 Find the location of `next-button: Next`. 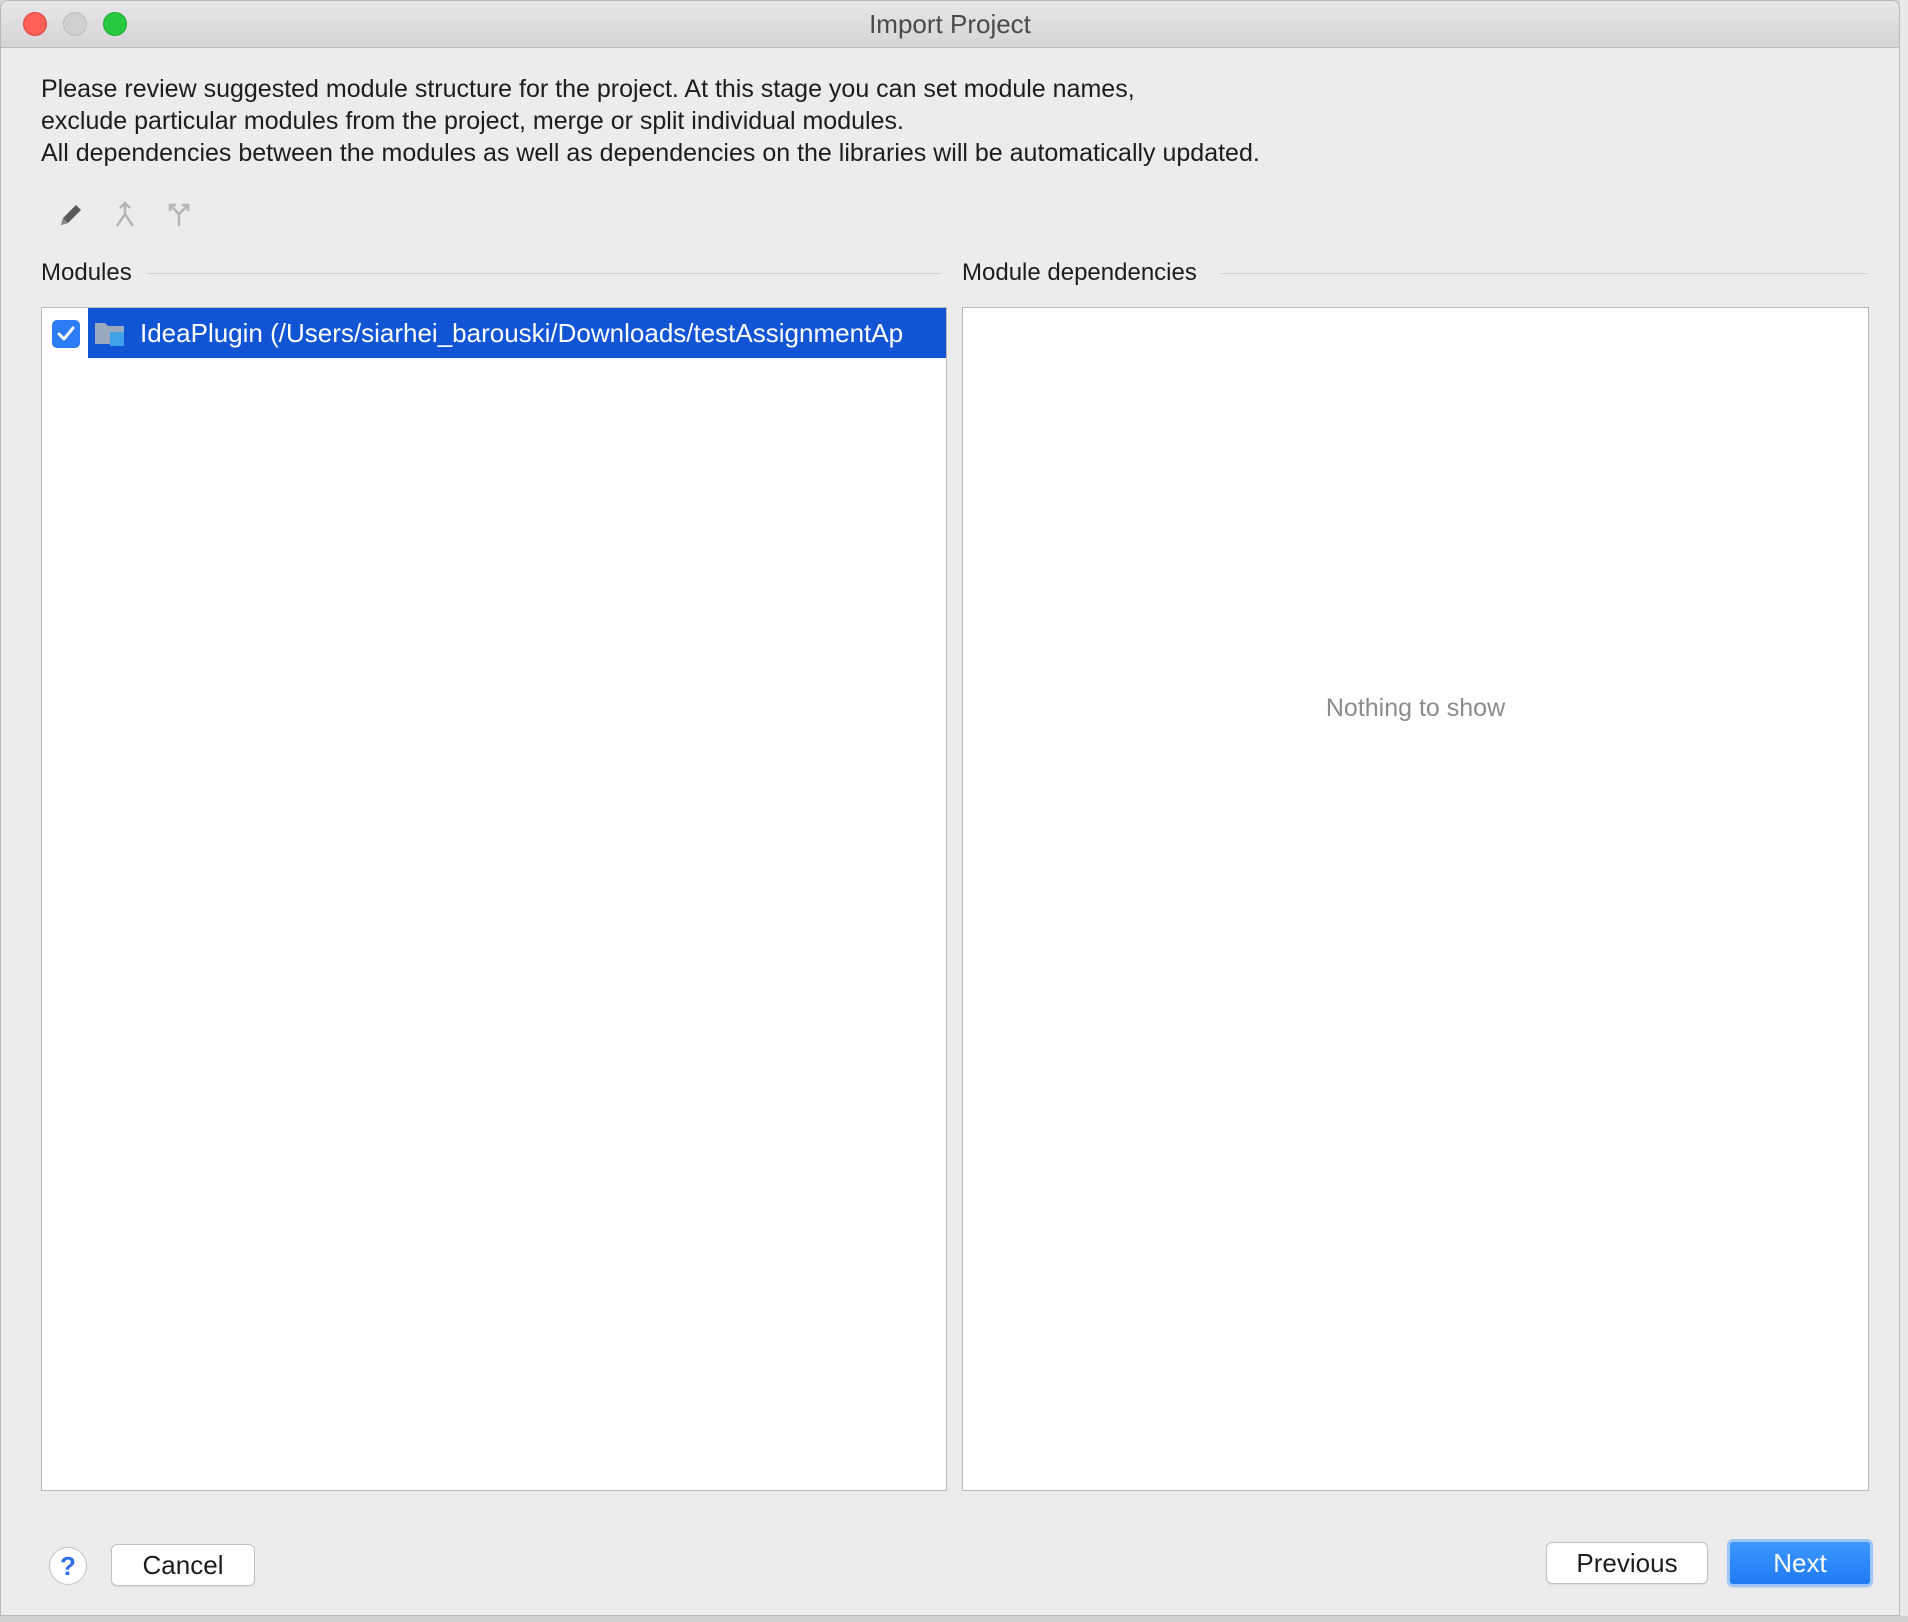

next-button: Next is located at coordinates (1800, 1563).